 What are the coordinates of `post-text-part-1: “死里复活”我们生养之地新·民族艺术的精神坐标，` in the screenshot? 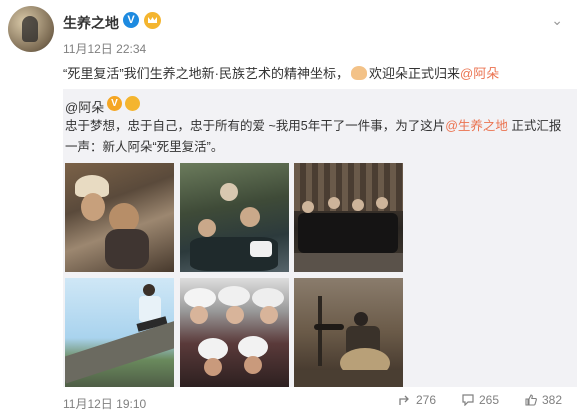 It's located at (206, 73).